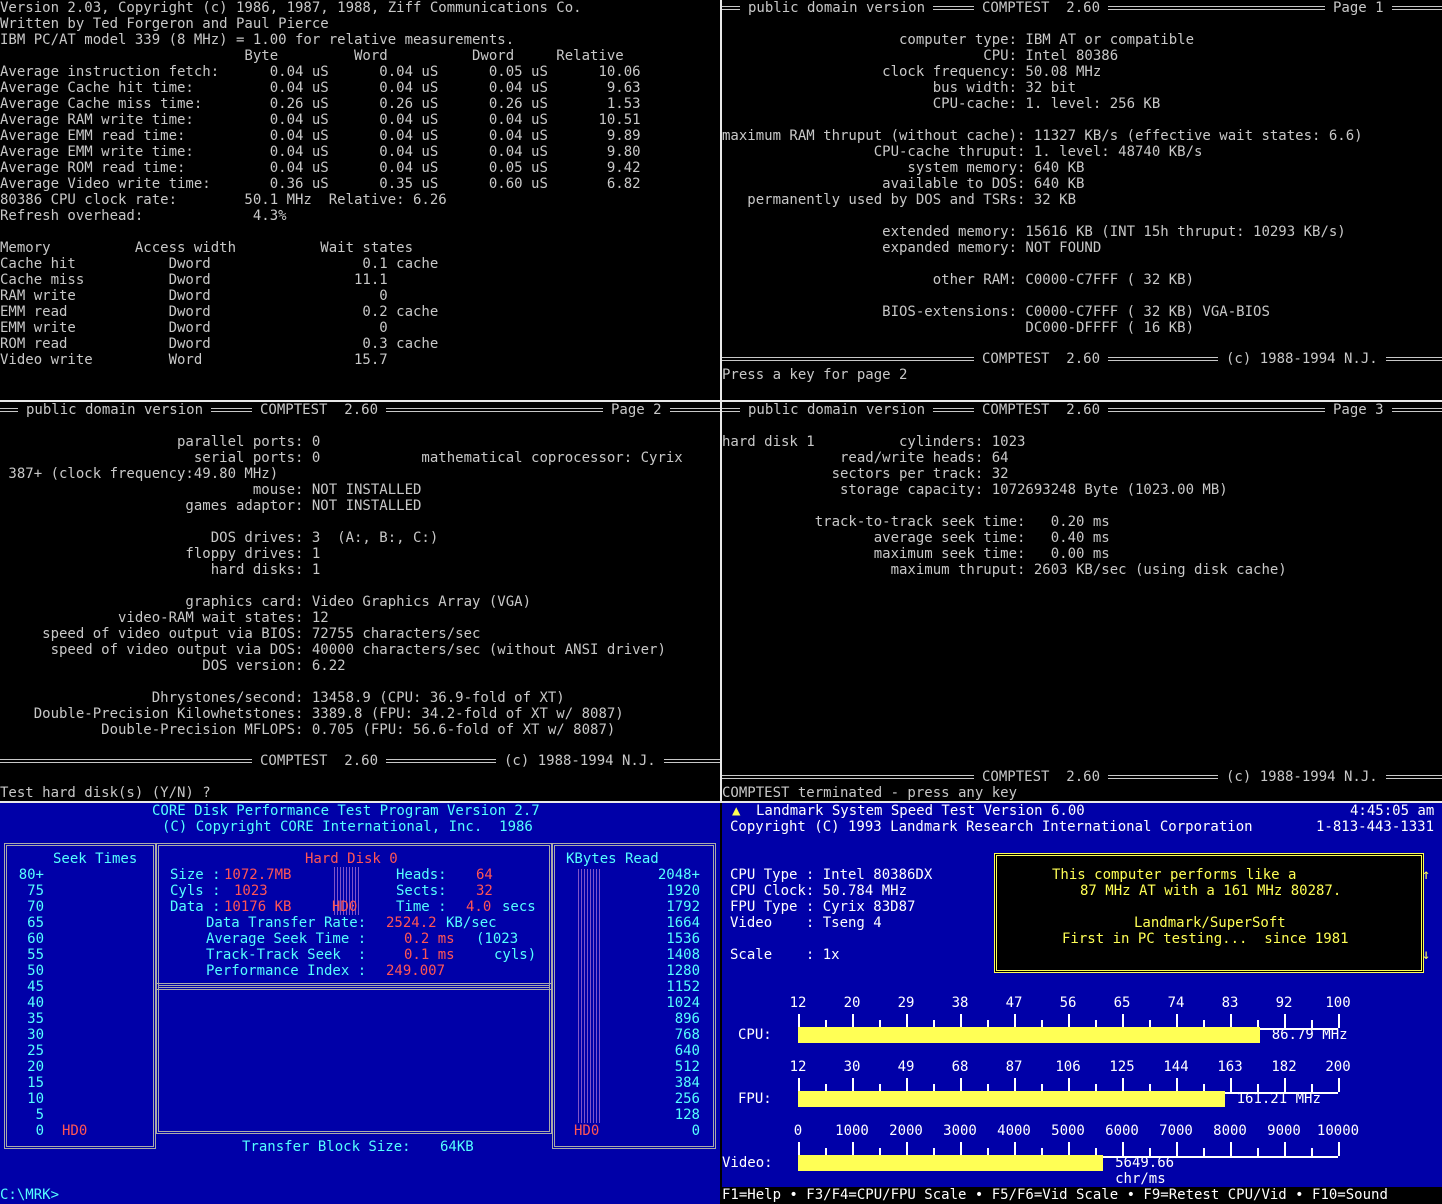 This screenshot has height=1204, width=1442. Describe the element at coordinates (484, 875) in the screenshot. I see `heads-value: 64` at that location.